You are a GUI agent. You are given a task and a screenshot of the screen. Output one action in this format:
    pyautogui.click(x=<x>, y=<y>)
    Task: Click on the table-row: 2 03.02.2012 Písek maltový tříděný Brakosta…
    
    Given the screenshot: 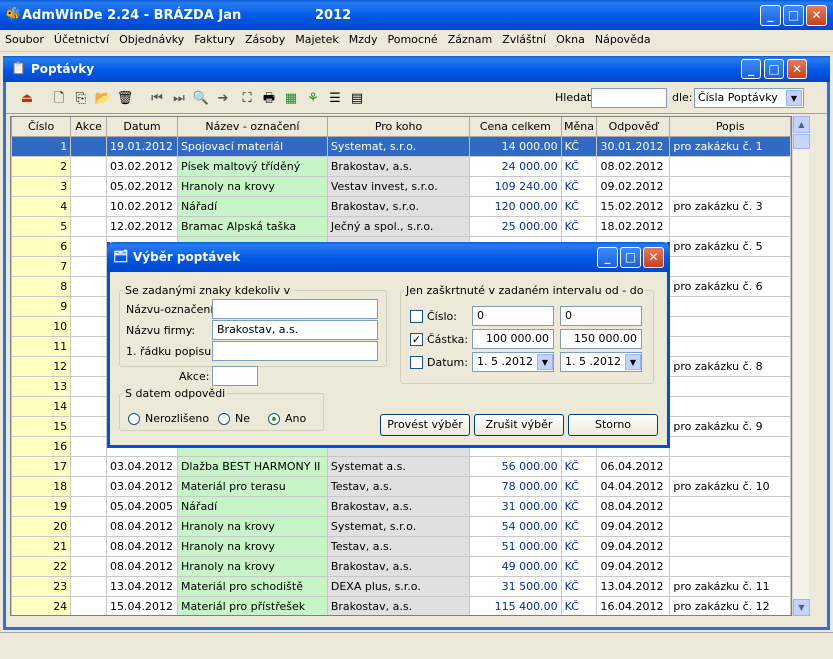 What is the action you would take?
    pyautogui.click(x=401, y=166)
    